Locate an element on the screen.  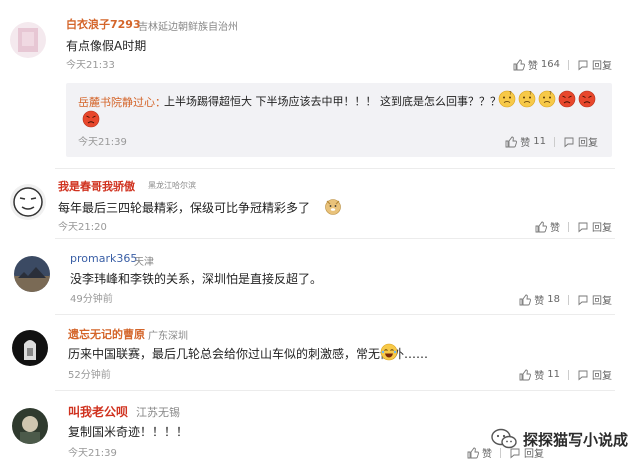
reply-username: 岳麓书院静过心： is located at coordinates (122, 102).